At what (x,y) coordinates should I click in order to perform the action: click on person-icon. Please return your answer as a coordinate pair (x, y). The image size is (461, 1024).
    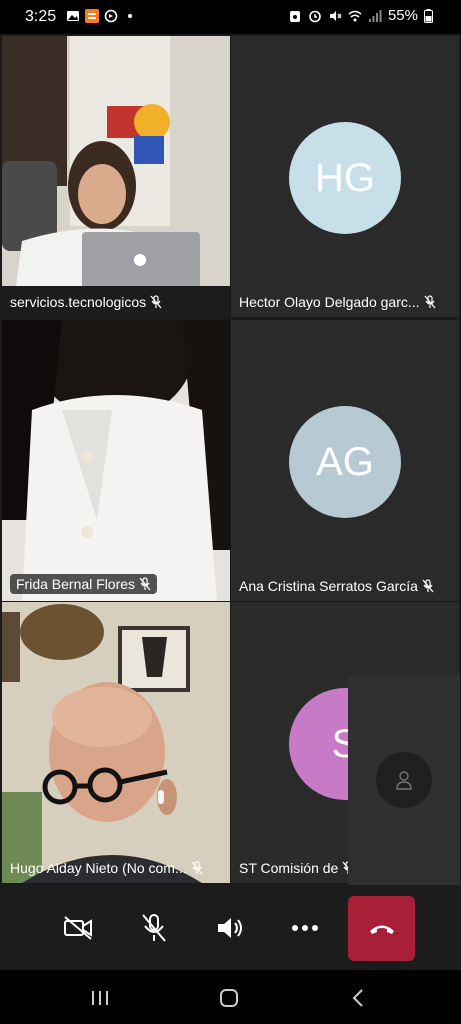
    Looking at the image, I should click on (404, 780).